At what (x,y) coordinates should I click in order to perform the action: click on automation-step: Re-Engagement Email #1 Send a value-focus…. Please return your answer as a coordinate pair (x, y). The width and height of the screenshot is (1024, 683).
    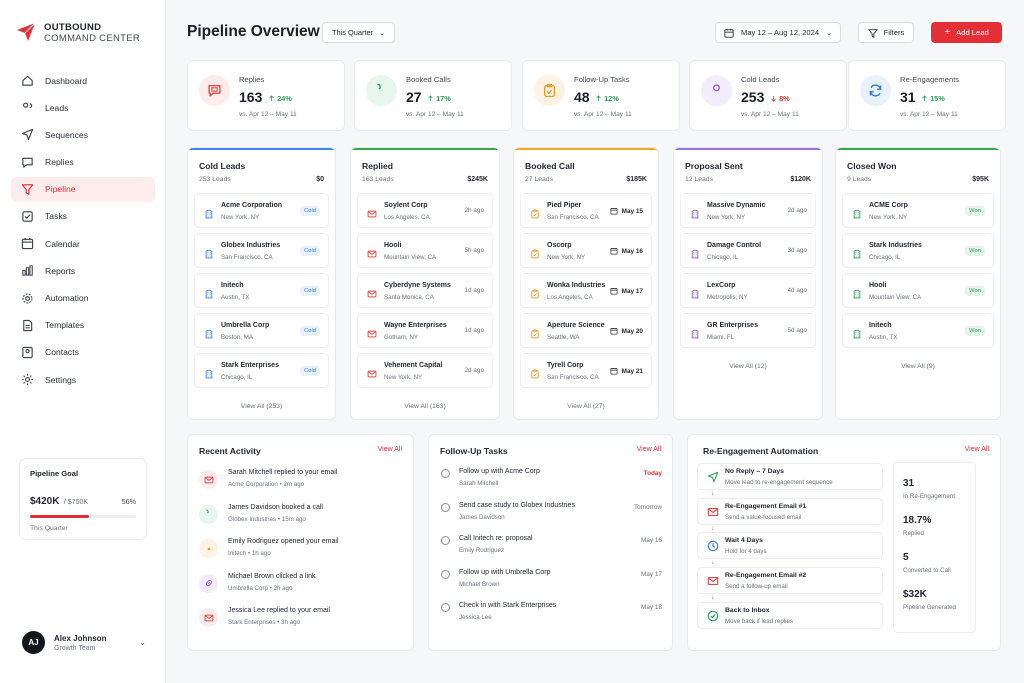
    Looking at the image, I should click on (790, 511).